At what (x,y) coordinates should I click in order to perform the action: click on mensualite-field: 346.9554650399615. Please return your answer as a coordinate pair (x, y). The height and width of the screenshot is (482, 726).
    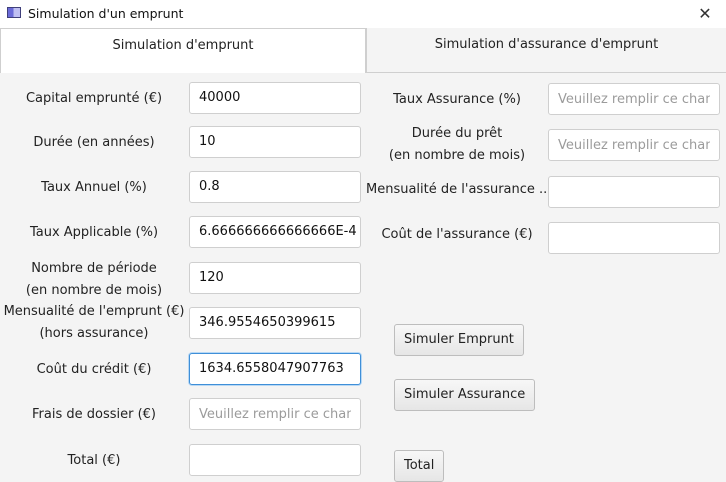
    Looking at the image, I should click on (275, 323).